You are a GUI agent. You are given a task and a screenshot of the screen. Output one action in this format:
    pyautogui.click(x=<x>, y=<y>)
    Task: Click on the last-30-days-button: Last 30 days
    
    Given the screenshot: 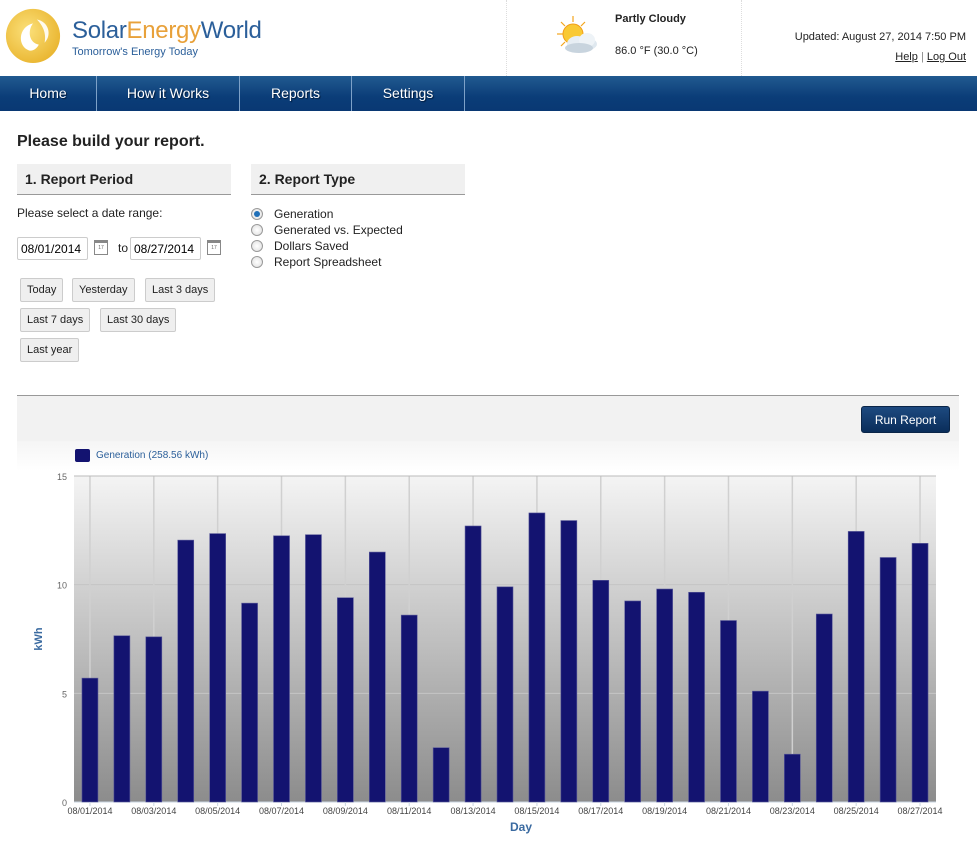 What is the action you would take?
    pyautogui.click(x=138, y=320)
    